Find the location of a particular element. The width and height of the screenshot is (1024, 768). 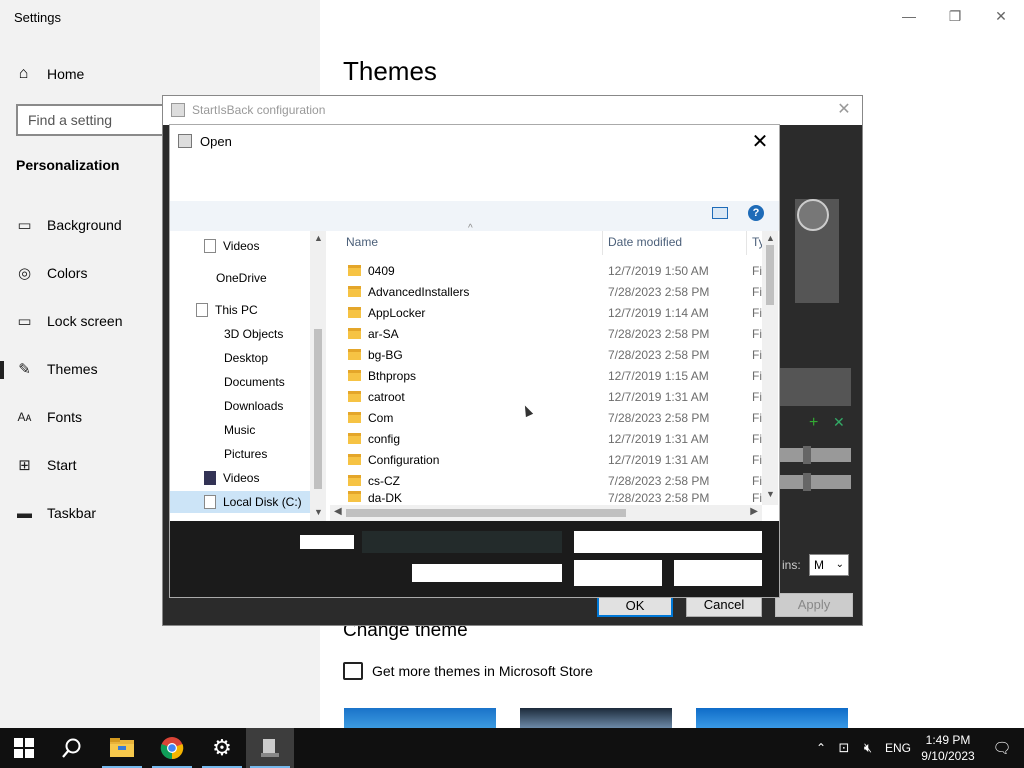

search-button is located at coordinates (72, 748).